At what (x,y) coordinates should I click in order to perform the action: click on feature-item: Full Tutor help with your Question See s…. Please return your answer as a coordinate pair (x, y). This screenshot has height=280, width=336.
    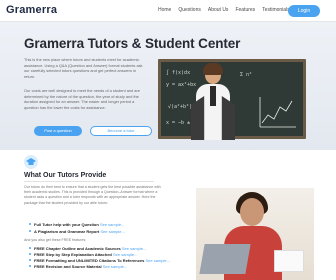
    Looking at the image, I should click on (79, 224).